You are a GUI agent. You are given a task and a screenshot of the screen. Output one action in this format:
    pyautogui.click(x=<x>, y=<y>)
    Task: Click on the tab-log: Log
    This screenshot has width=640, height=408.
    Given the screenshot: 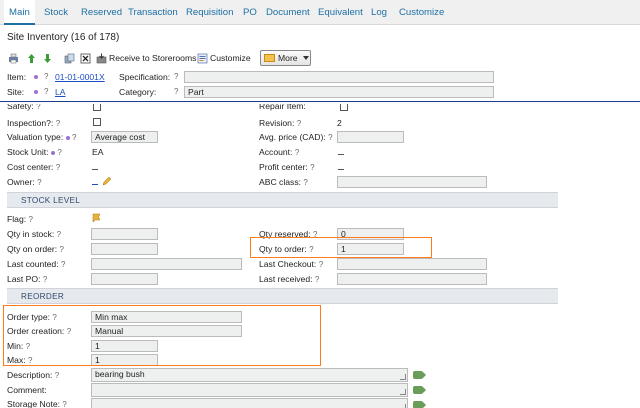 What is the action you would take?
    pyautogui.click(x=379, y=12)
    